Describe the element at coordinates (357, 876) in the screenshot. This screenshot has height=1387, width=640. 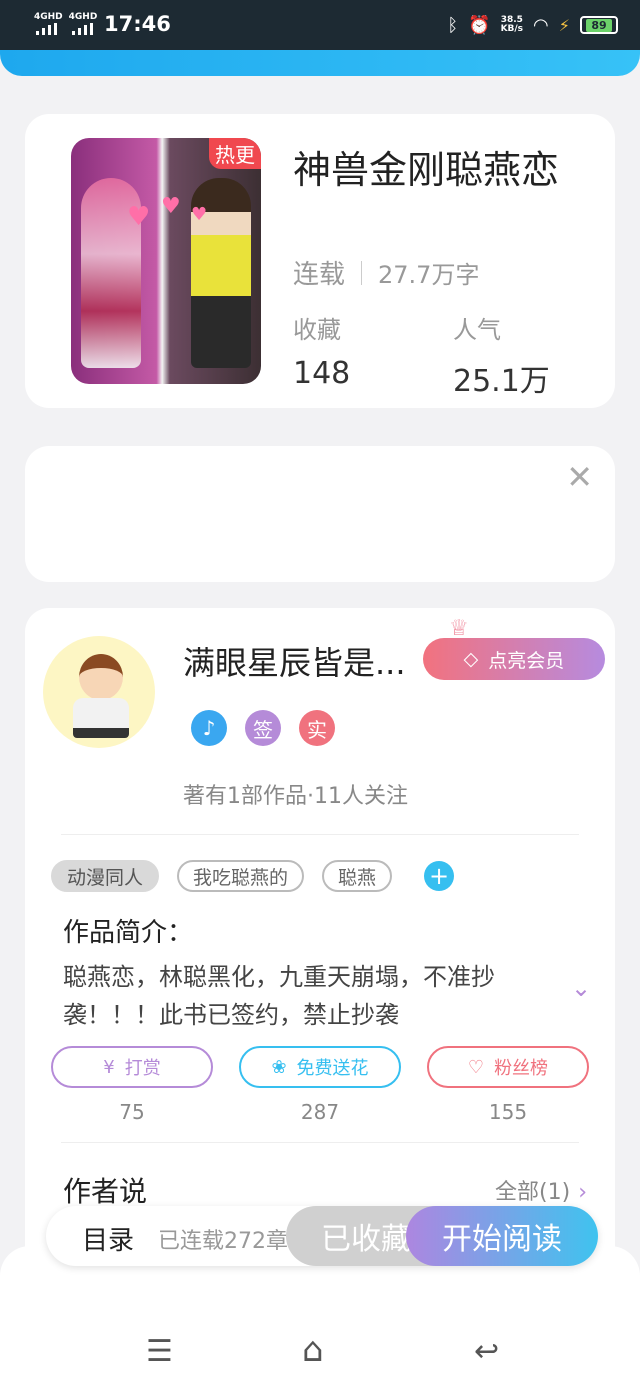
I see `tag-item: 聪燕` at that location.